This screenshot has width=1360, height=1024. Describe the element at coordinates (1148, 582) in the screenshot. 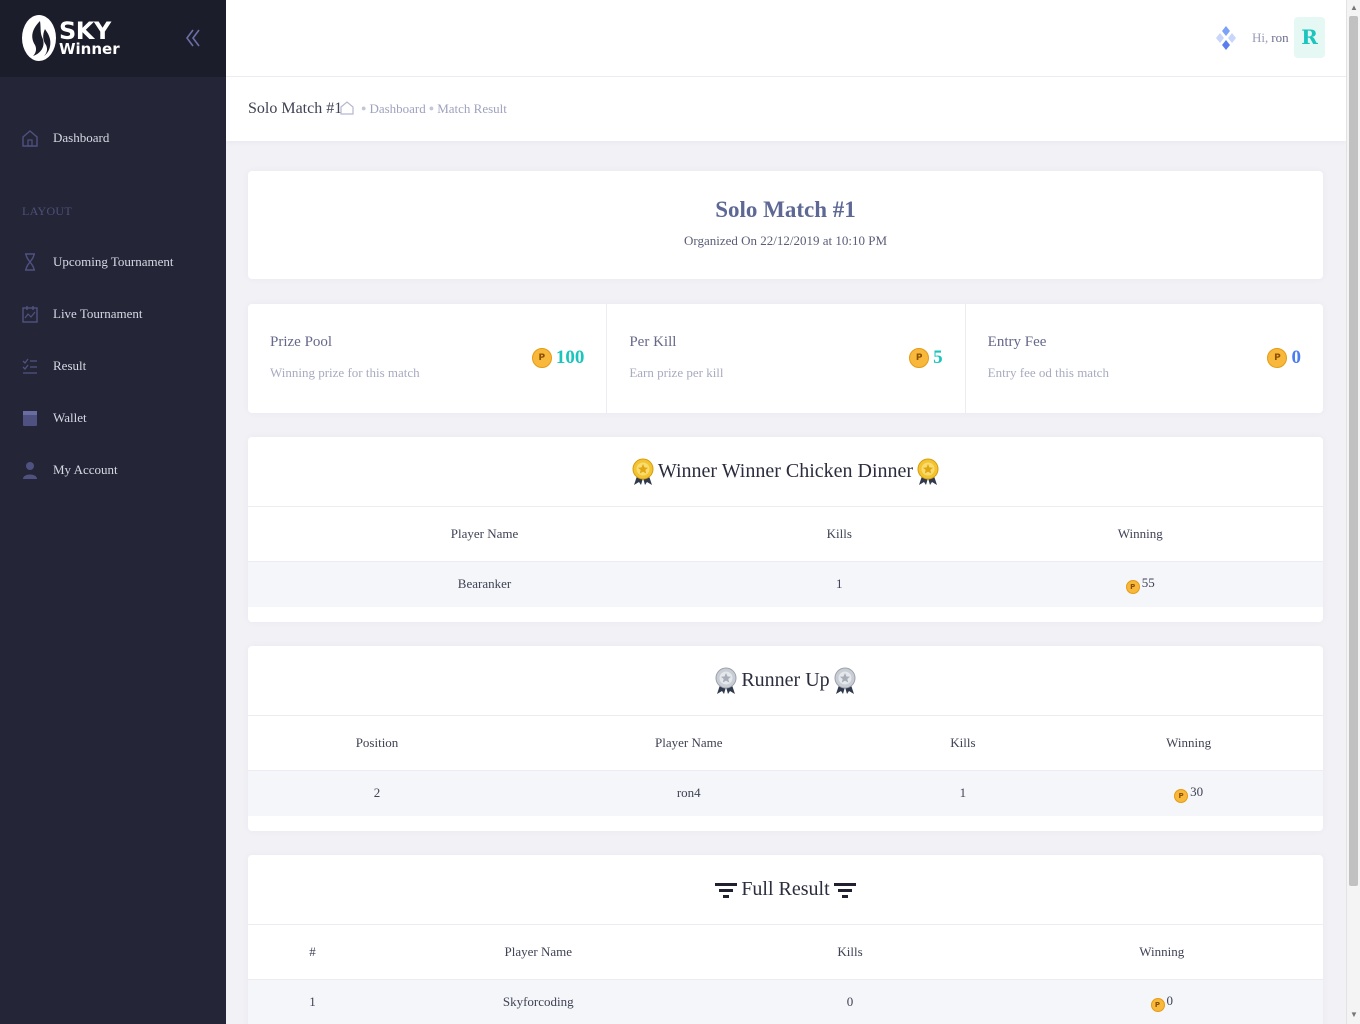

I see `winning-amount: 55` at that location.